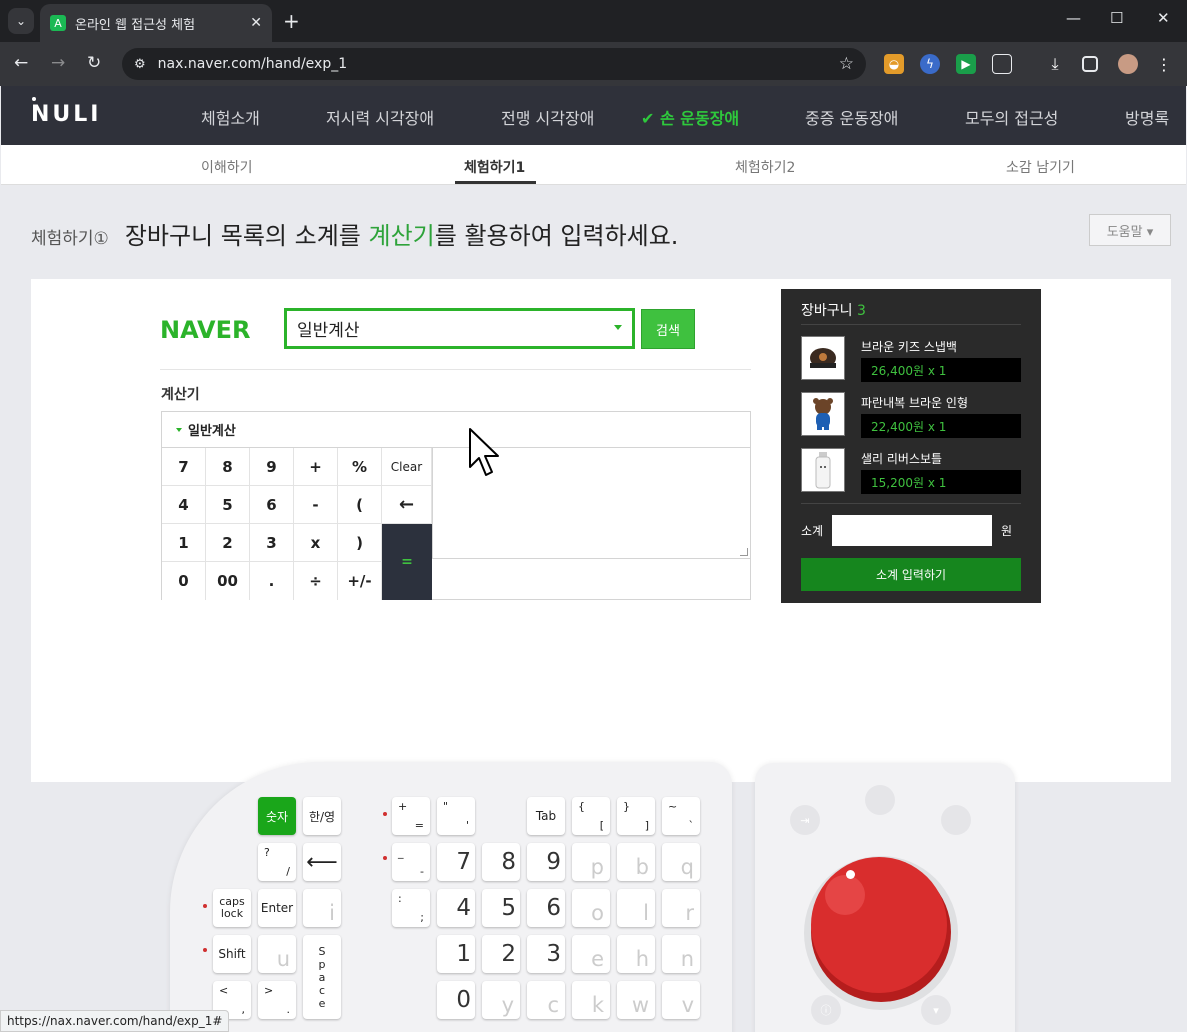 This screenshot has height=1032, width=1187. What do you see at coordinates (894, 64) in the screenshot?
I see `profile-ext-icon: ◒` at bounding box center [894, 64].